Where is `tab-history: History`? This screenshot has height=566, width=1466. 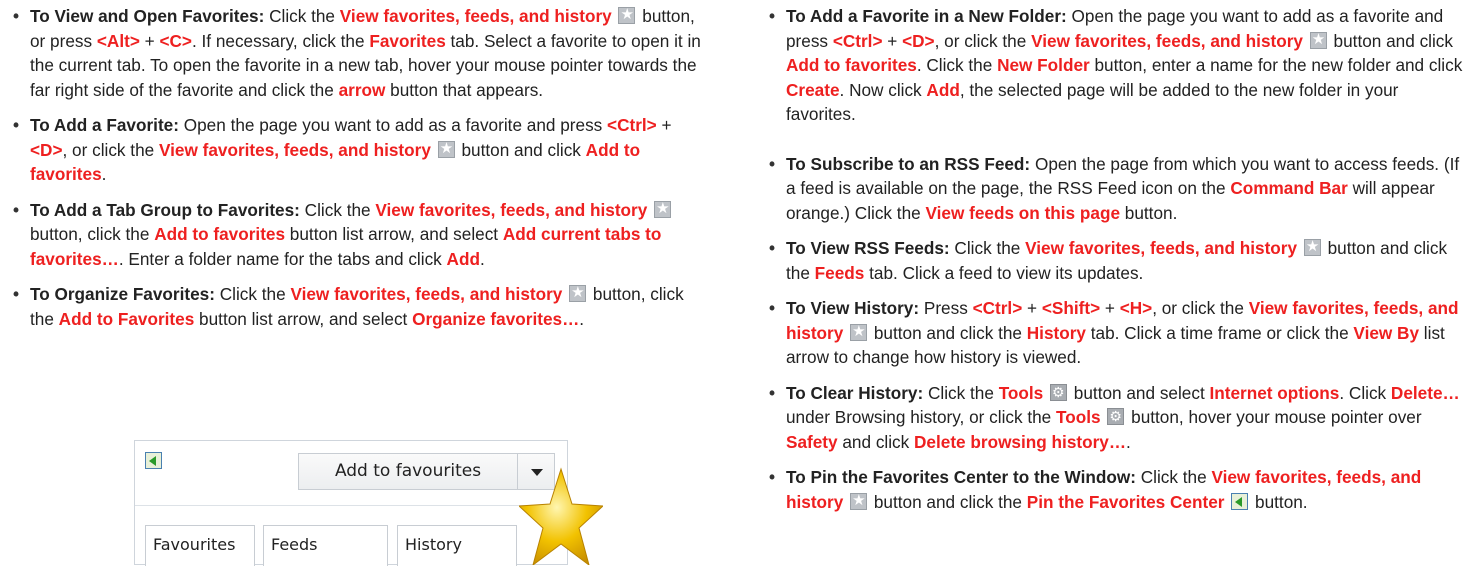 tab-history: History is located at coordinates (457, 545).